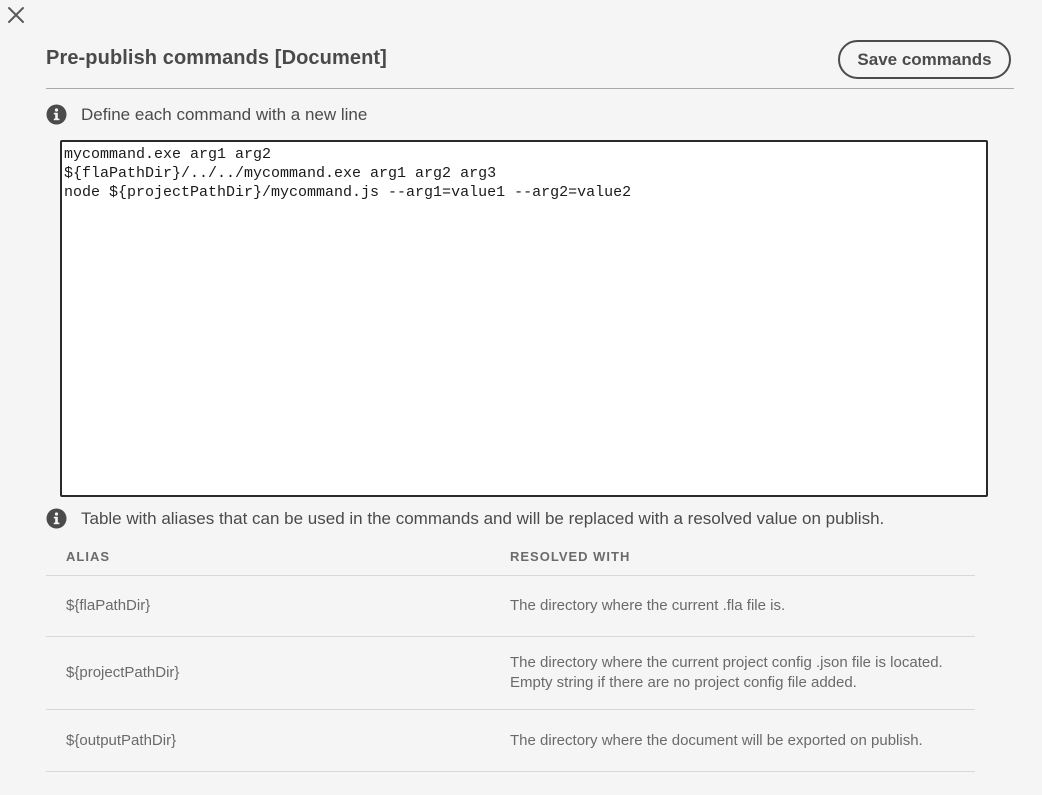  I want to click on define-hint-text: Define each command with a new line, so click(224, 114).